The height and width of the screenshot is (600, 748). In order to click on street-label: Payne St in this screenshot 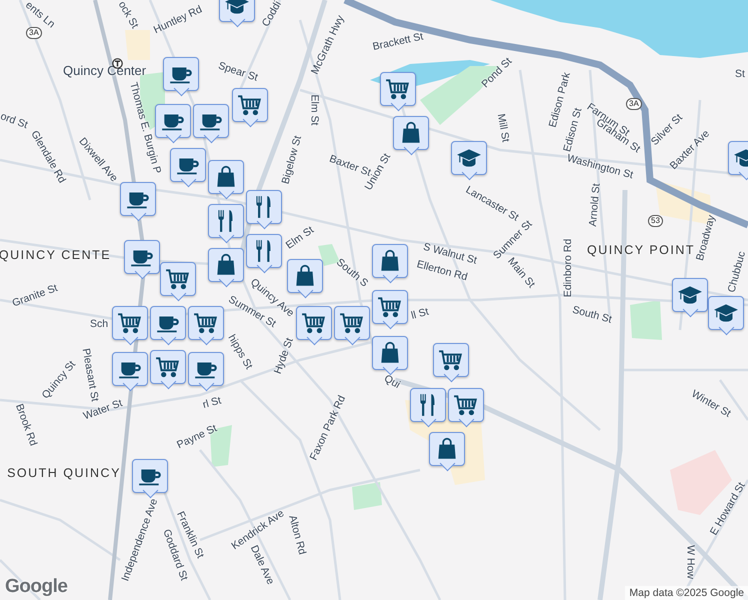, I will do `click(197, 437)`.